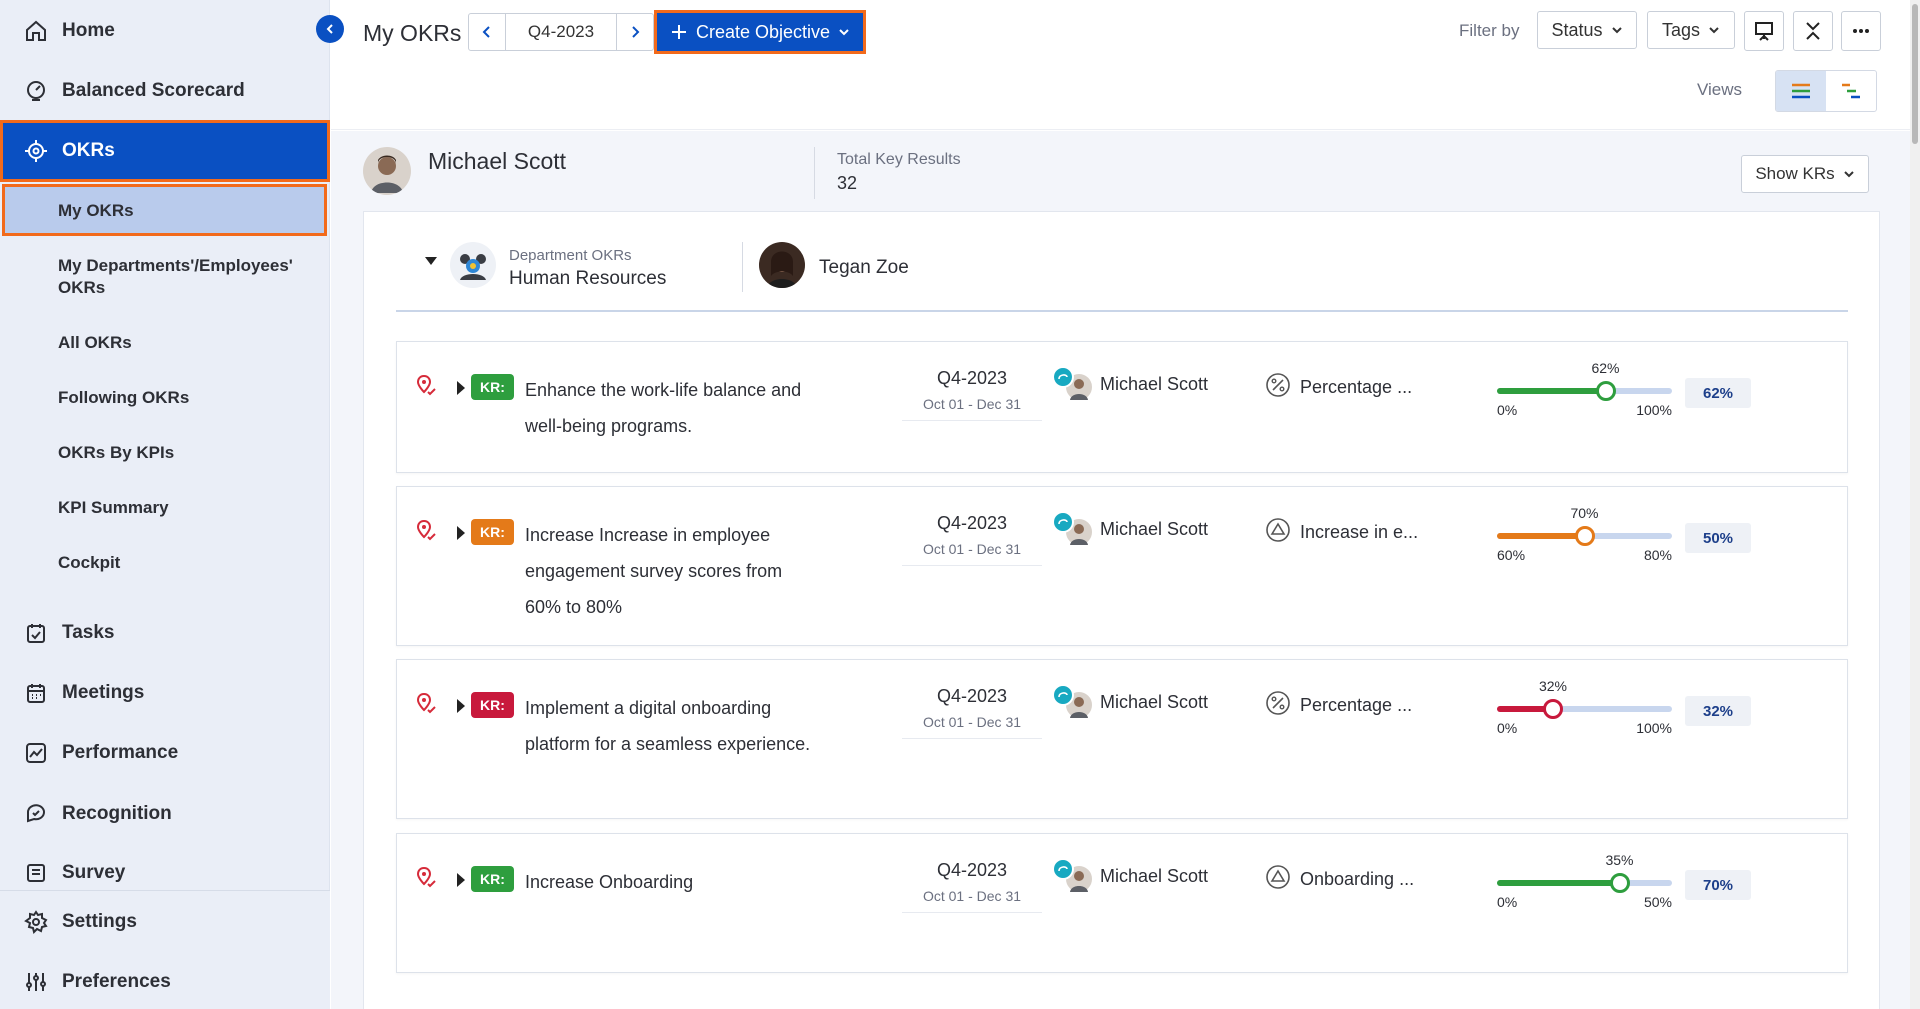  I want to click on owner-avatar-group, so click(1074, 384).